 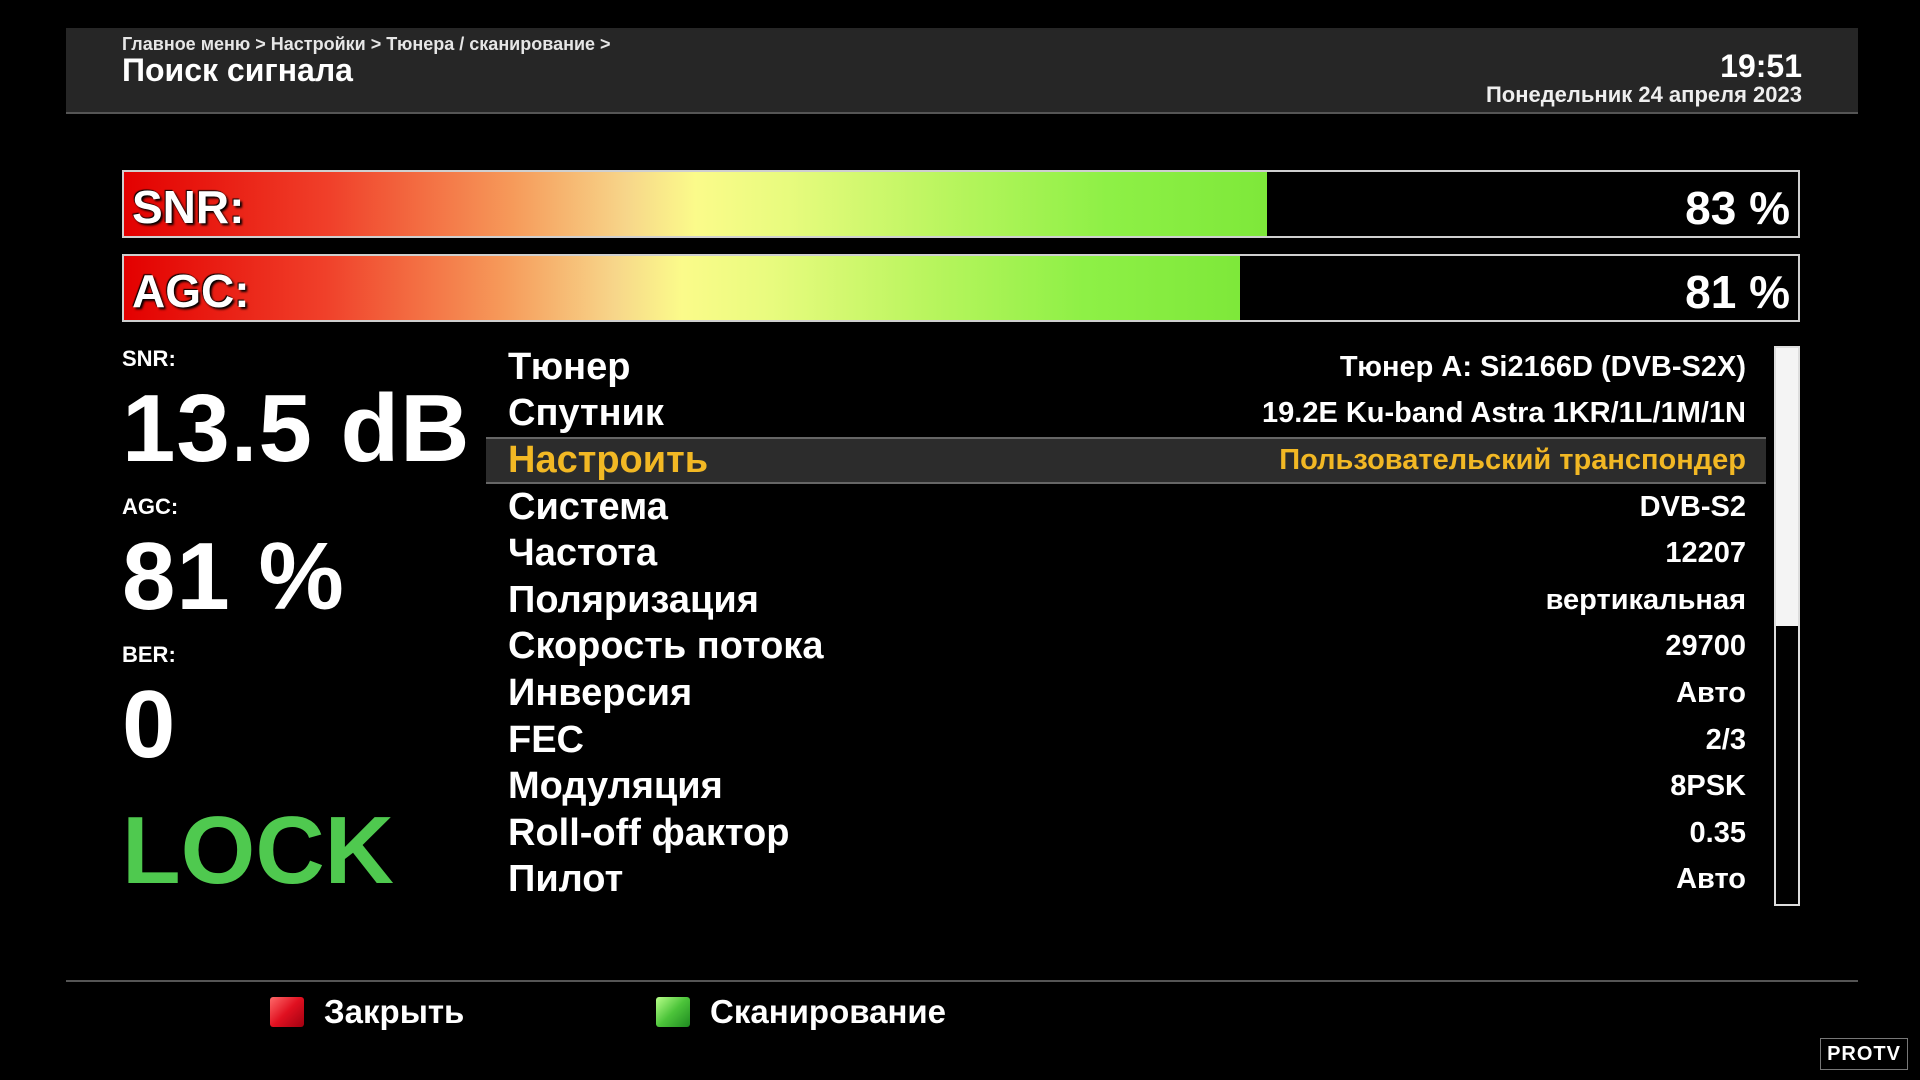 I want to click on param-value: 12207, so click(x=1705, y=553).